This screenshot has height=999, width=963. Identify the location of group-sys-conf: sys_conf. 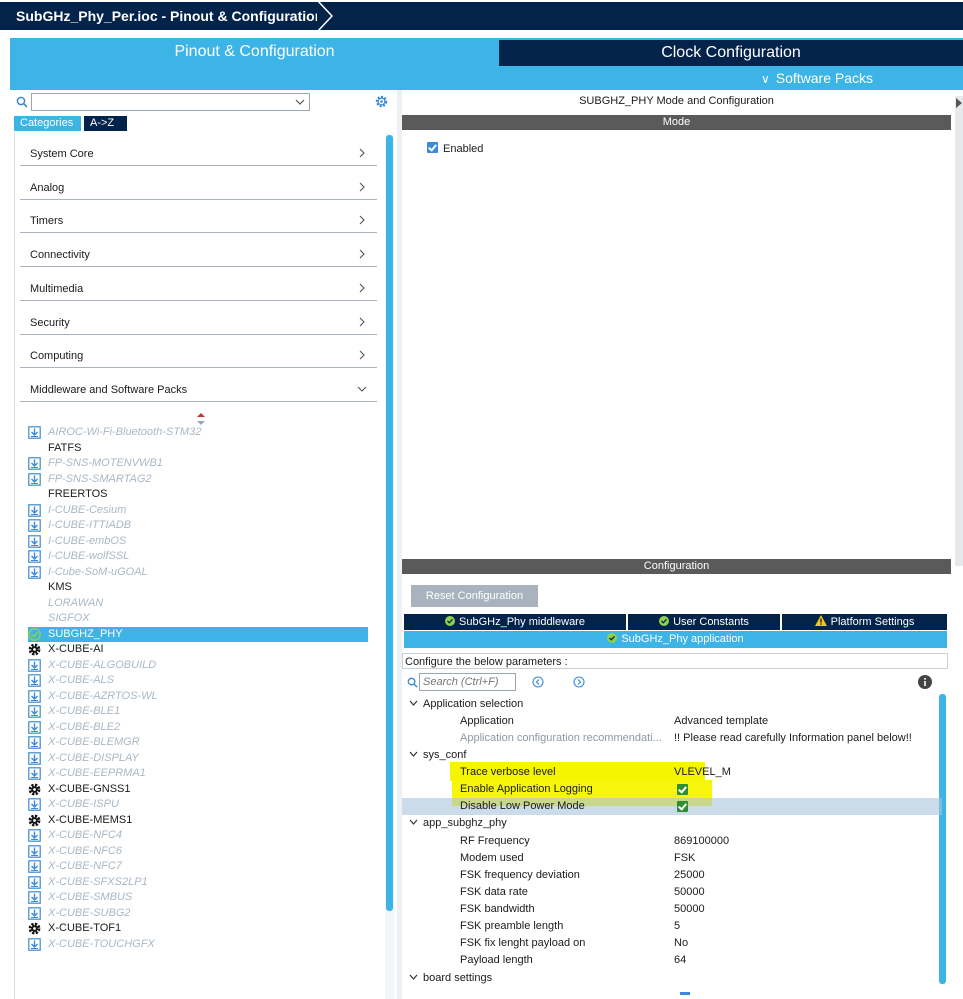
(672, 755).